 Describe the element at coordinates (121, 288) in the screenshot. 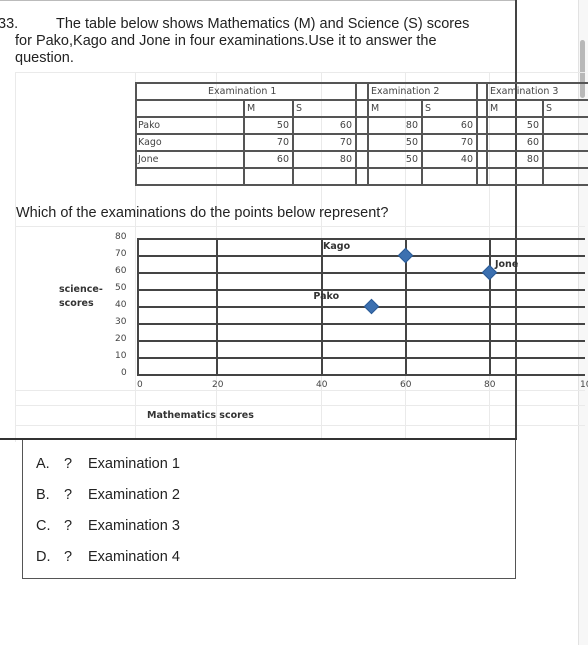

I see `y-tick-label: 50` at that location.